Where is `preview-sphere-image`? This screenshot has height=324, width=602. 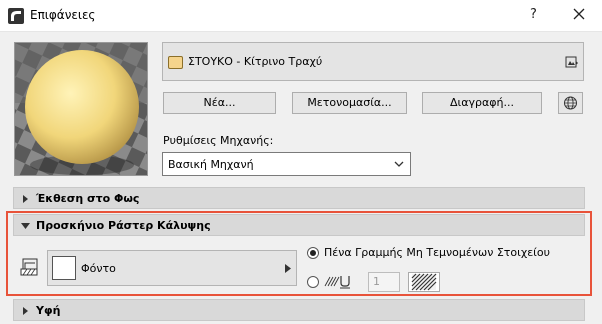 preview-sphere-image is located at coordinates (81, 109).